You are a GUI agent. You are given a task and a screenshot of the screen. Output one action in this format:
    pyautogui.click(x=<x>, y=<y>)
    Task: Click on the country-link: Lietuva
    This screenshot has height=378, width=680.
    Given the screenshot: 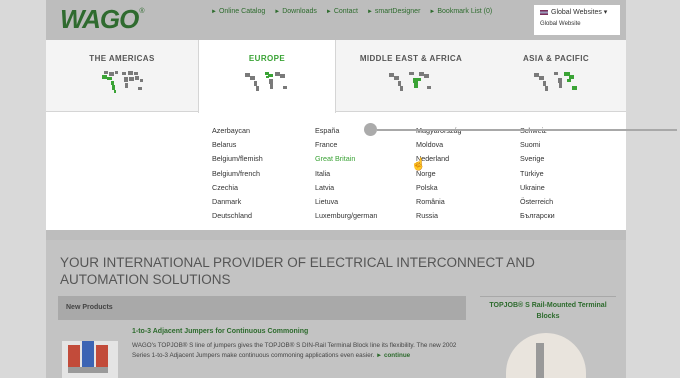 What is the action you would take?
    pyautogui.click(x=346, y=202)
    